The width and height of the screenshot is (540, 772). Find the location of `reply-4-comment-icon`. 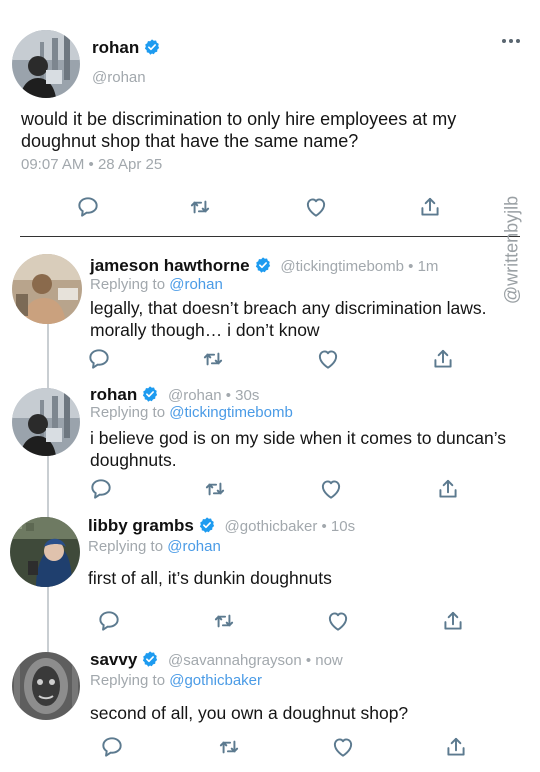

reply-4-comment-icon is located at coordinates (112, 747).